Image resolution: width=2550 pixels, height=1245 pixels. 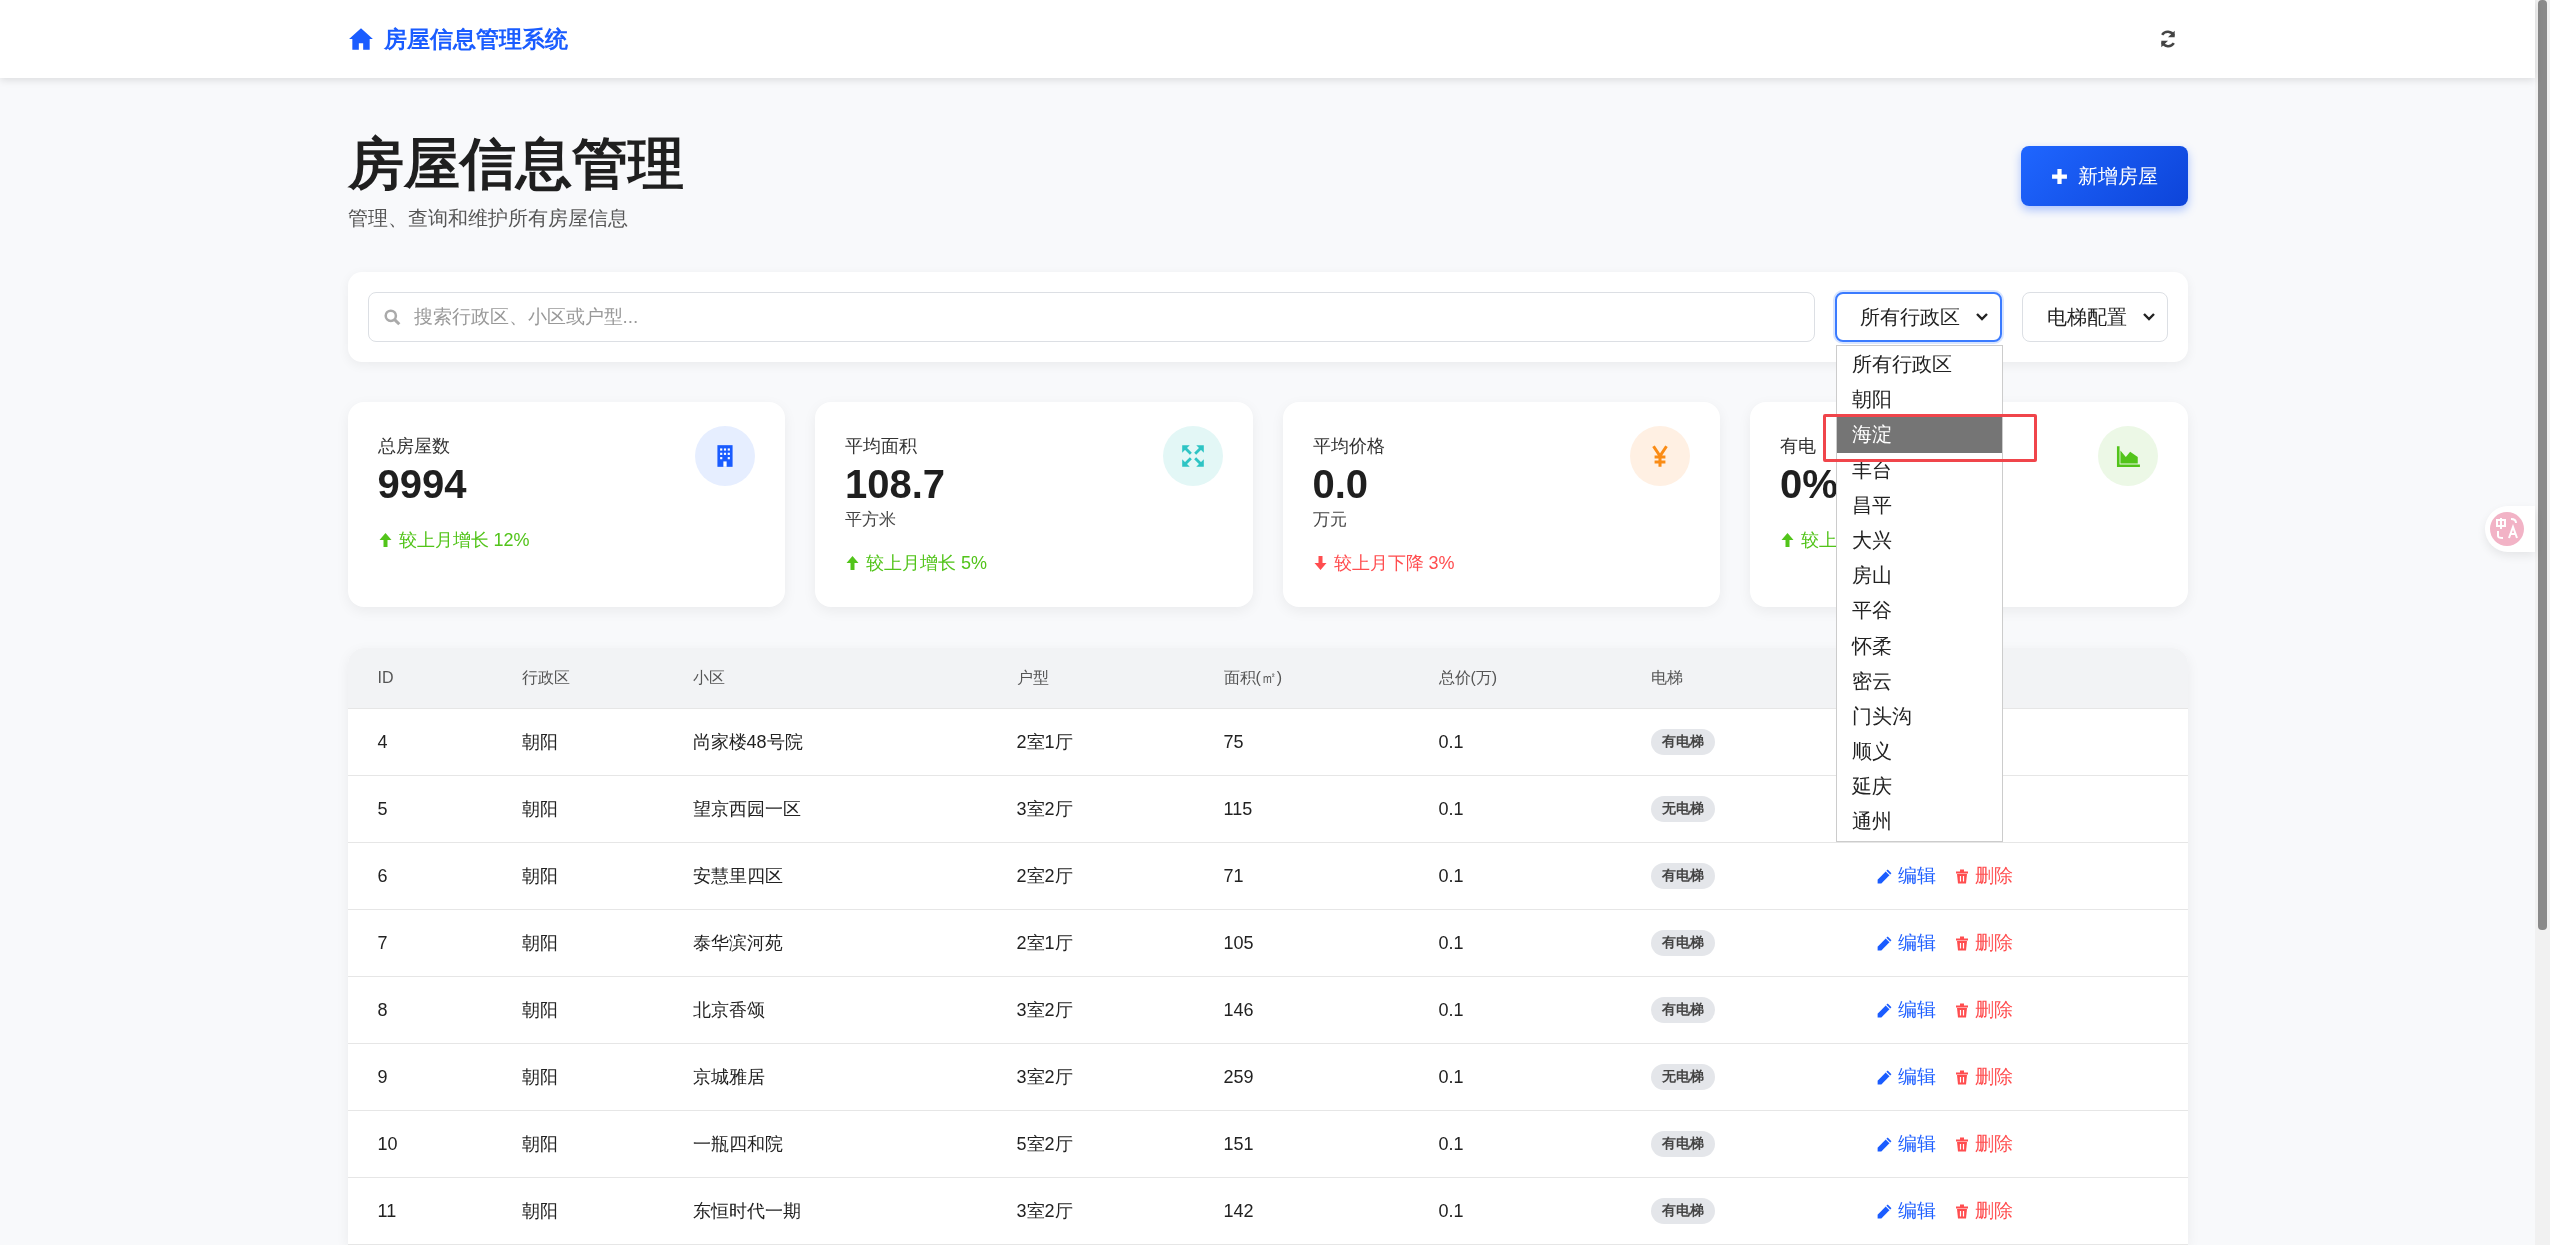 What do you see at coordinates (1809, 484) in the screenshot?
I see `stat-value: 0%` at bounding box center [1809, 484].